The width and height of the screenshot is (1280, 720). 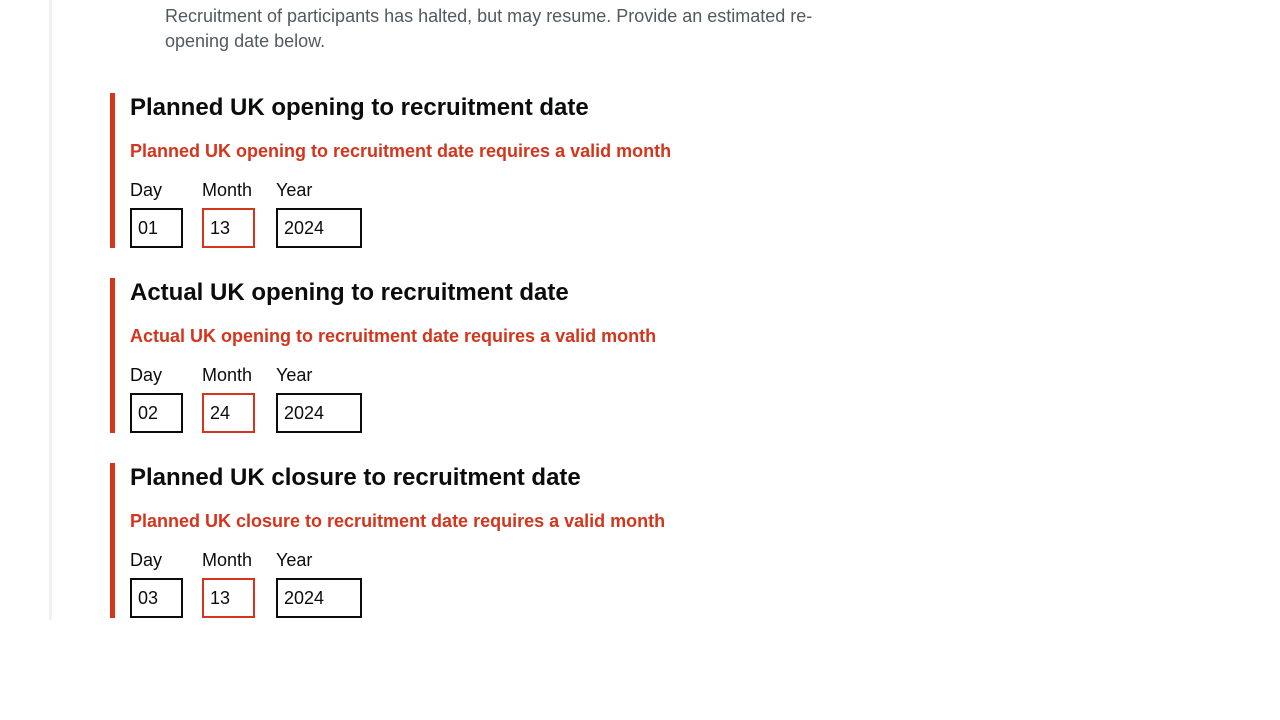 I want to click on fieldset-legend: Planned UK opening to recruitment date, so click(x=359, y=107).